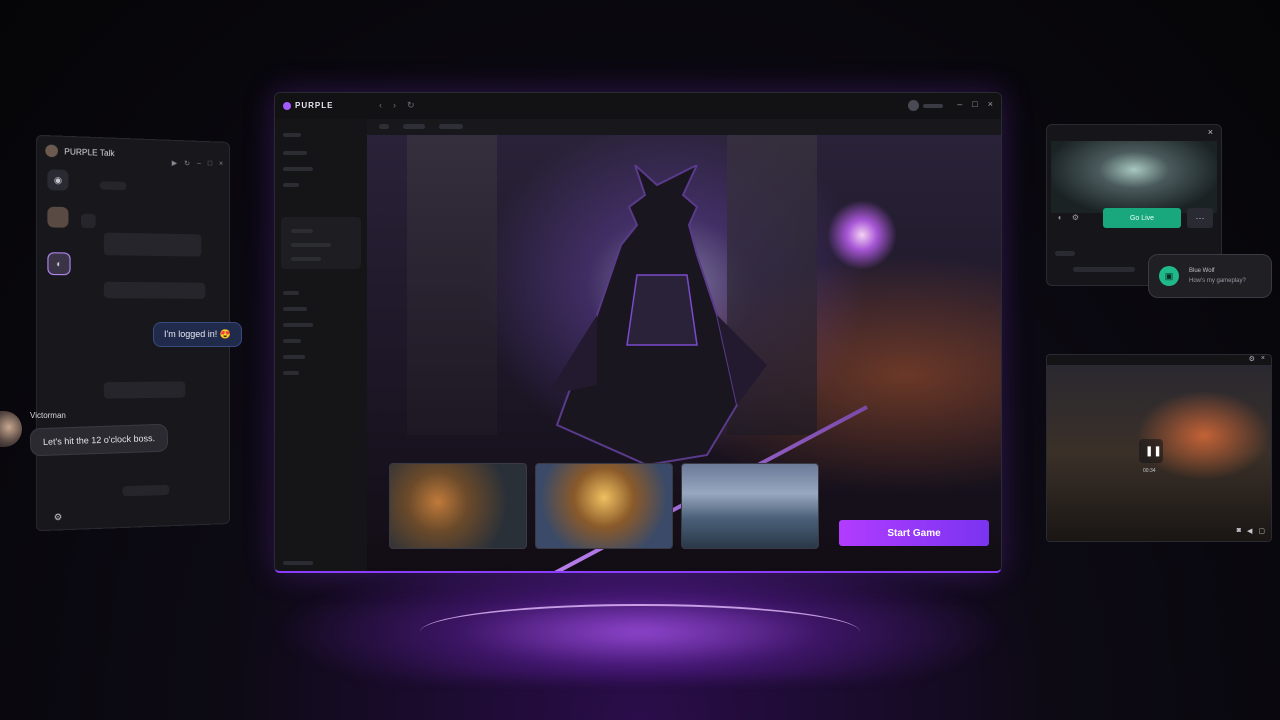  What do you see at coordinates (321, 345) in the screenshot?
I see `sidebar` at bounding box center [321, 345].